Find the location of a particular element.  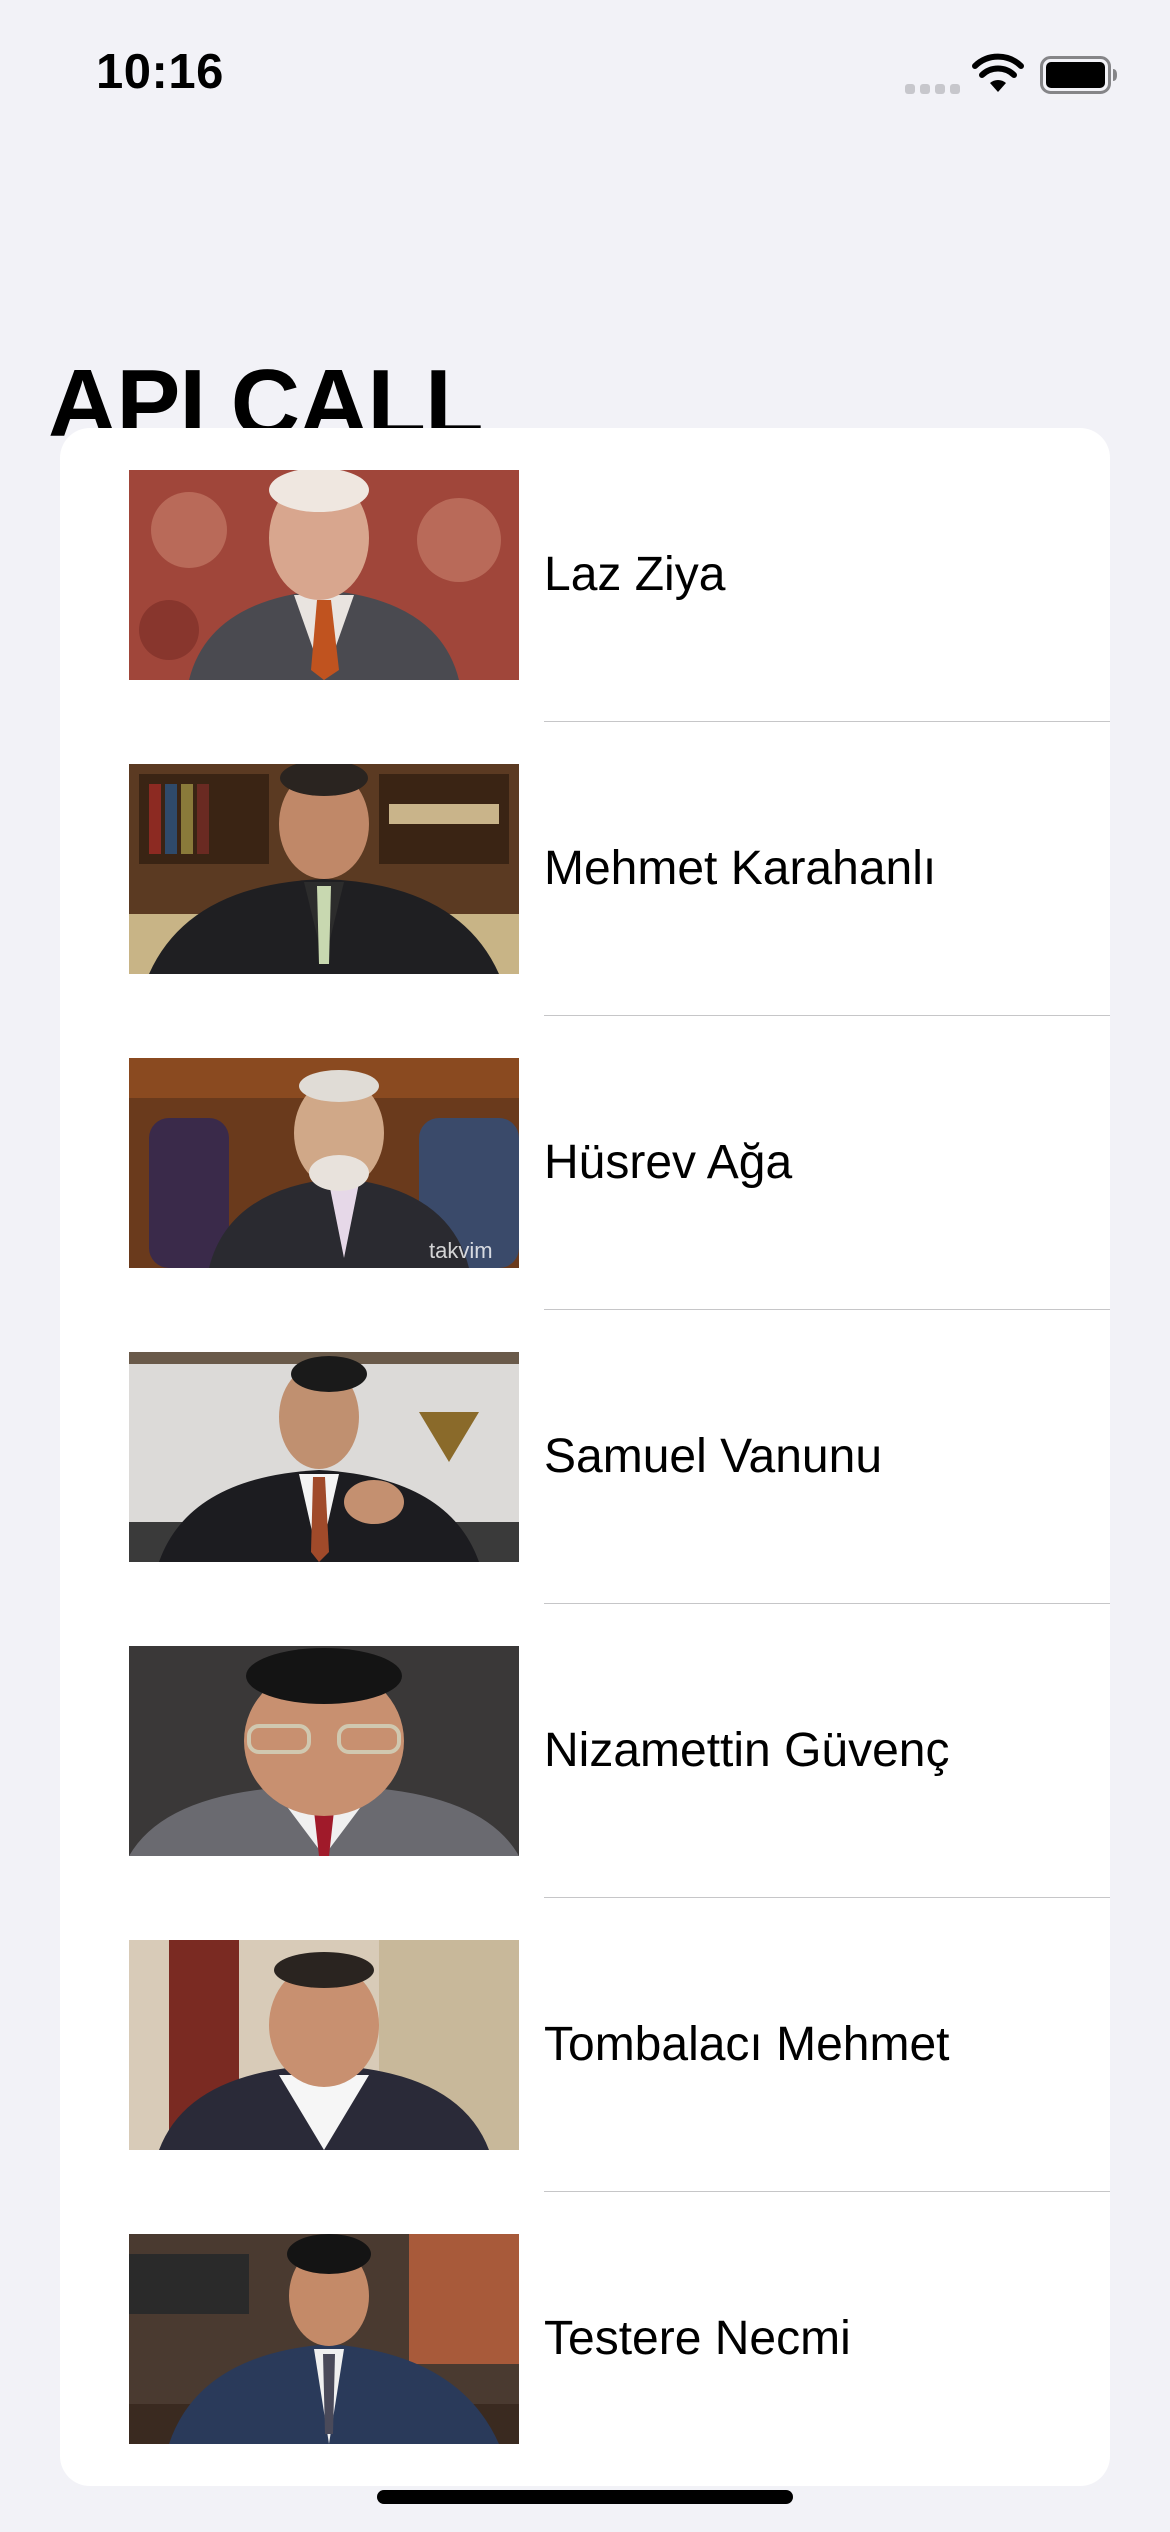

list-item-label: Testere Necmi is located at coordinates (697, 2338).